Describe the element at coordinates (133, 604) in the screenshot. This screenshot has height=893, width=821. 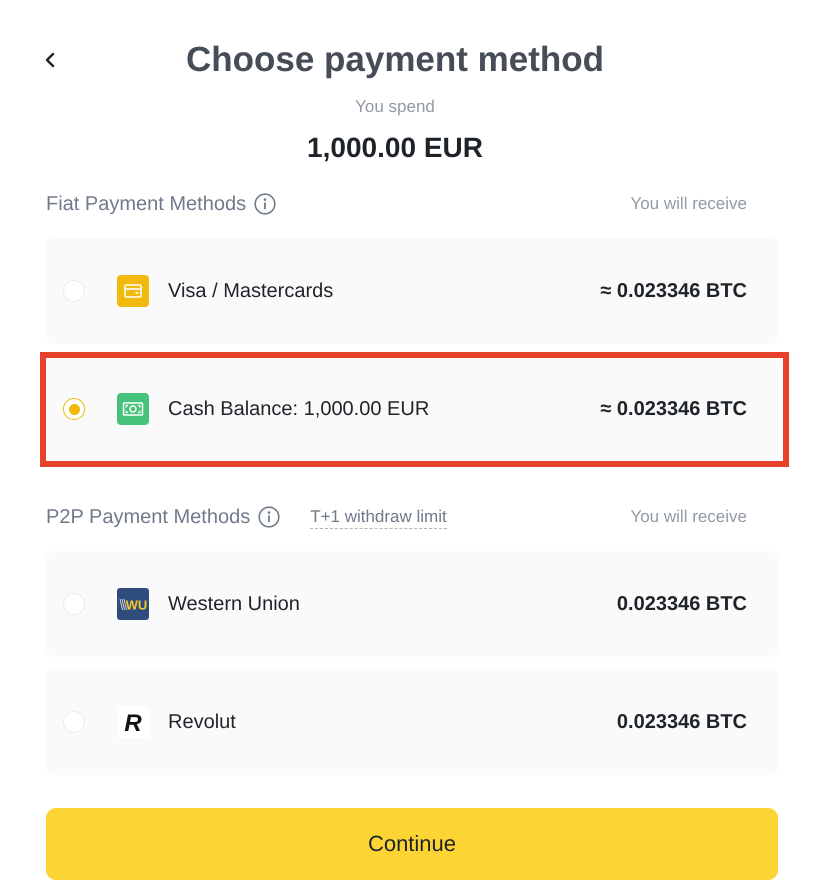
I see `western-union-logo-icon: WU` at that location.